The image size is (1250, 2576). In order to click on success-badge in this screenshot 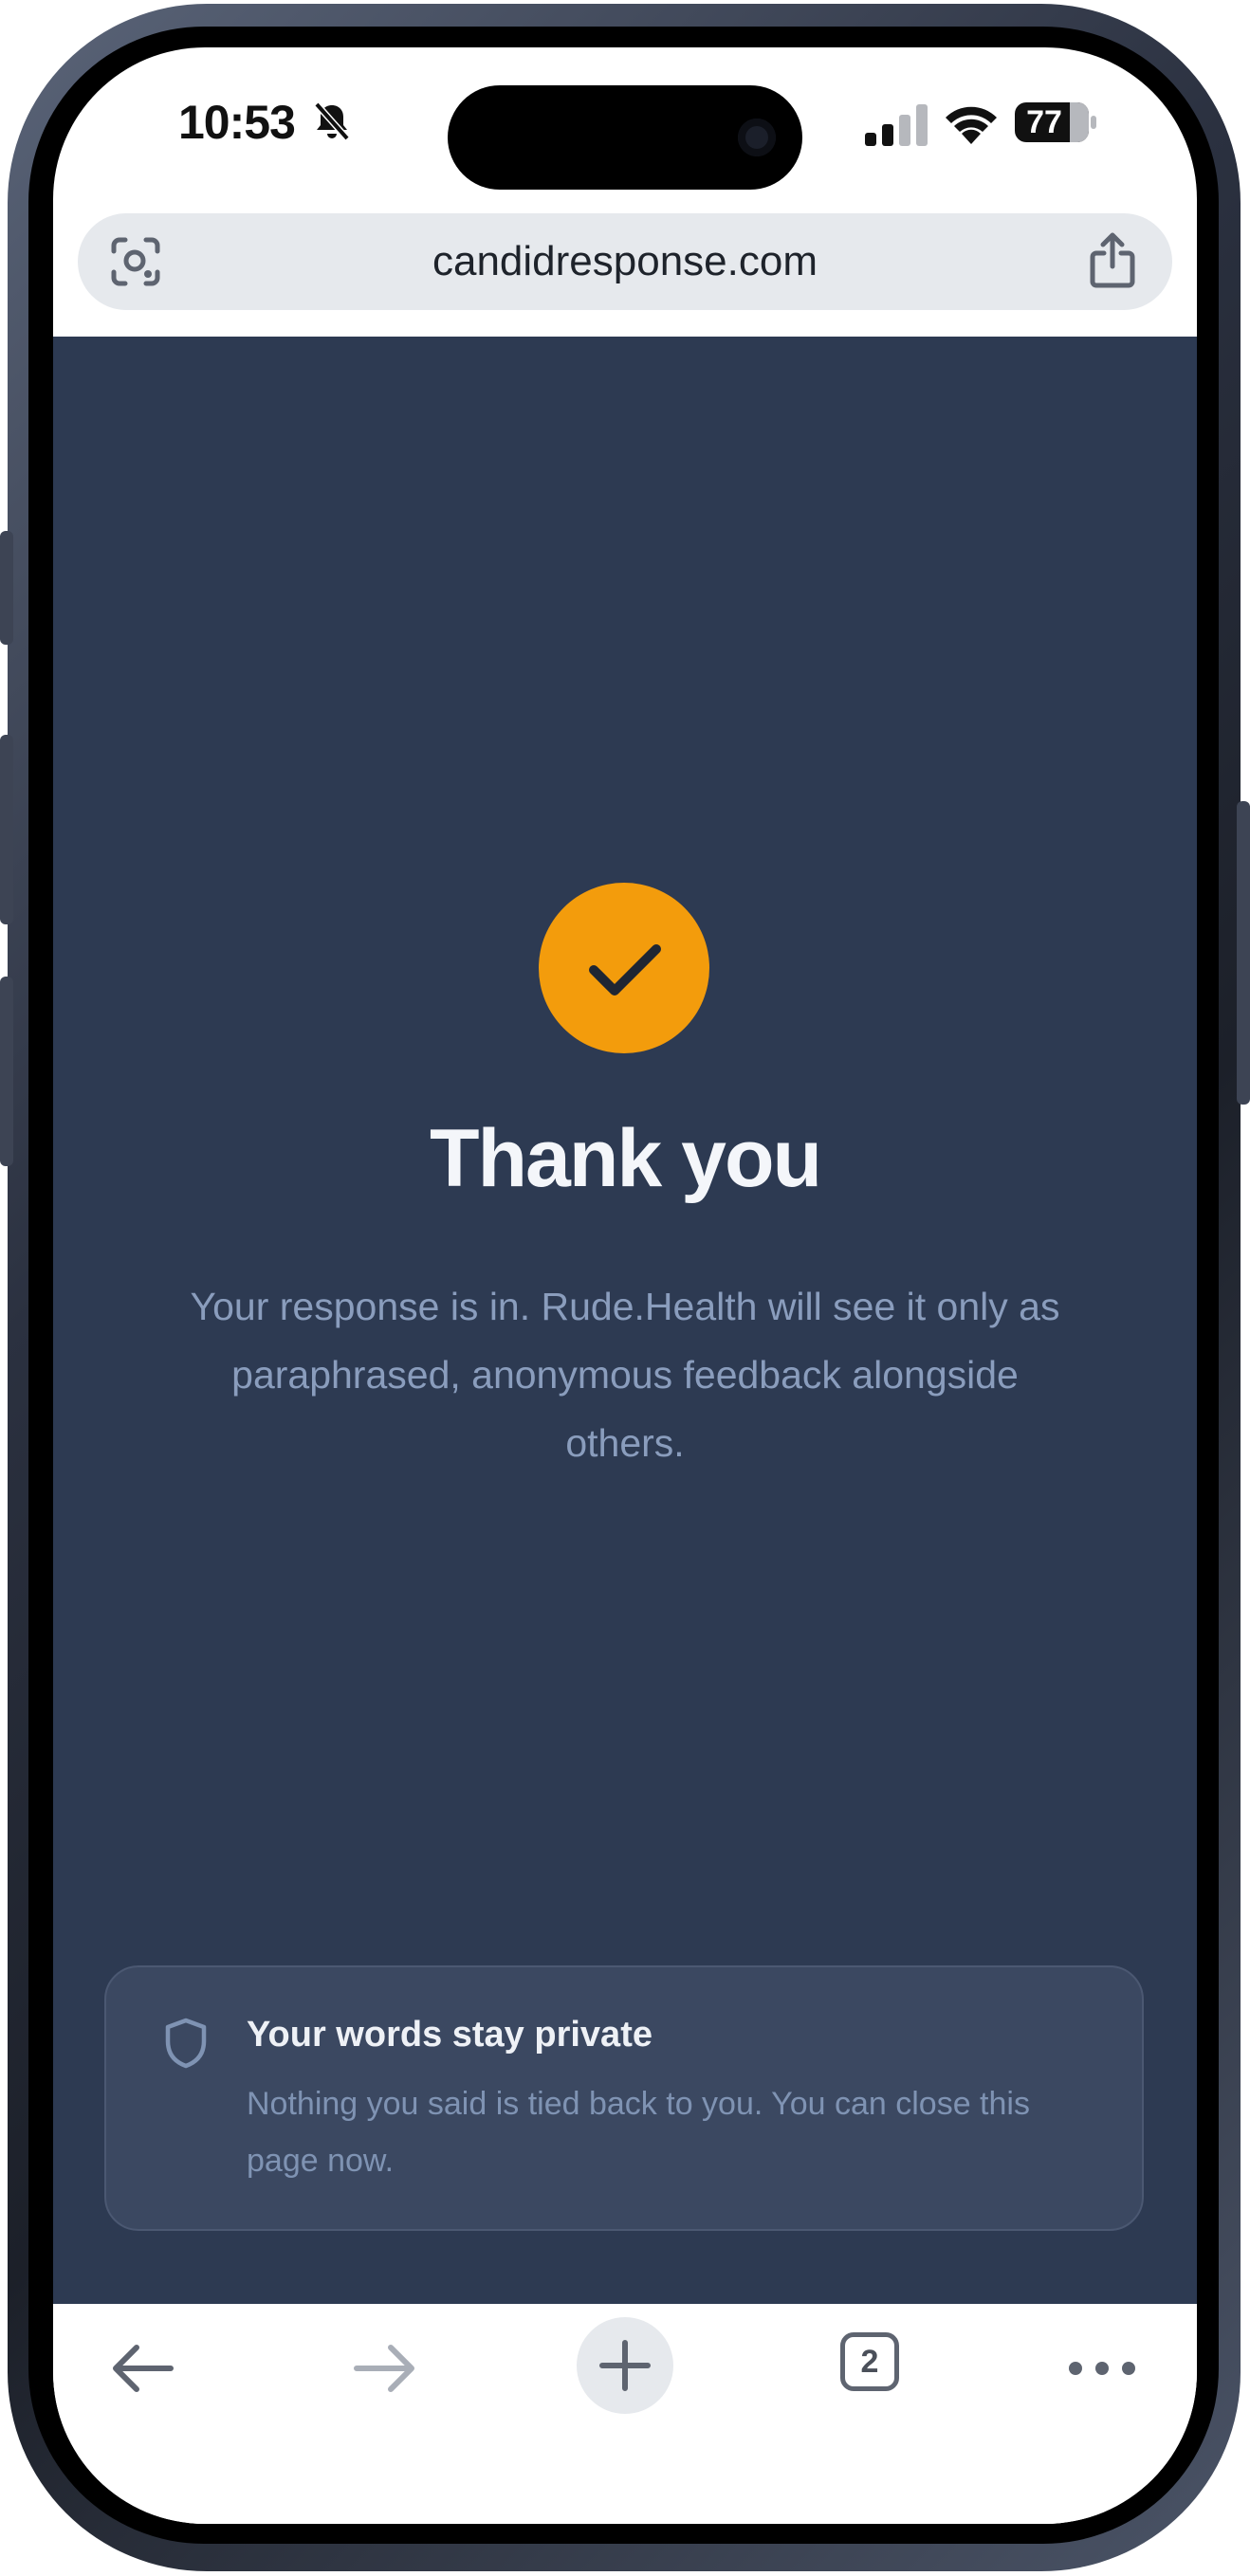, I will do `click(624, 968)`.